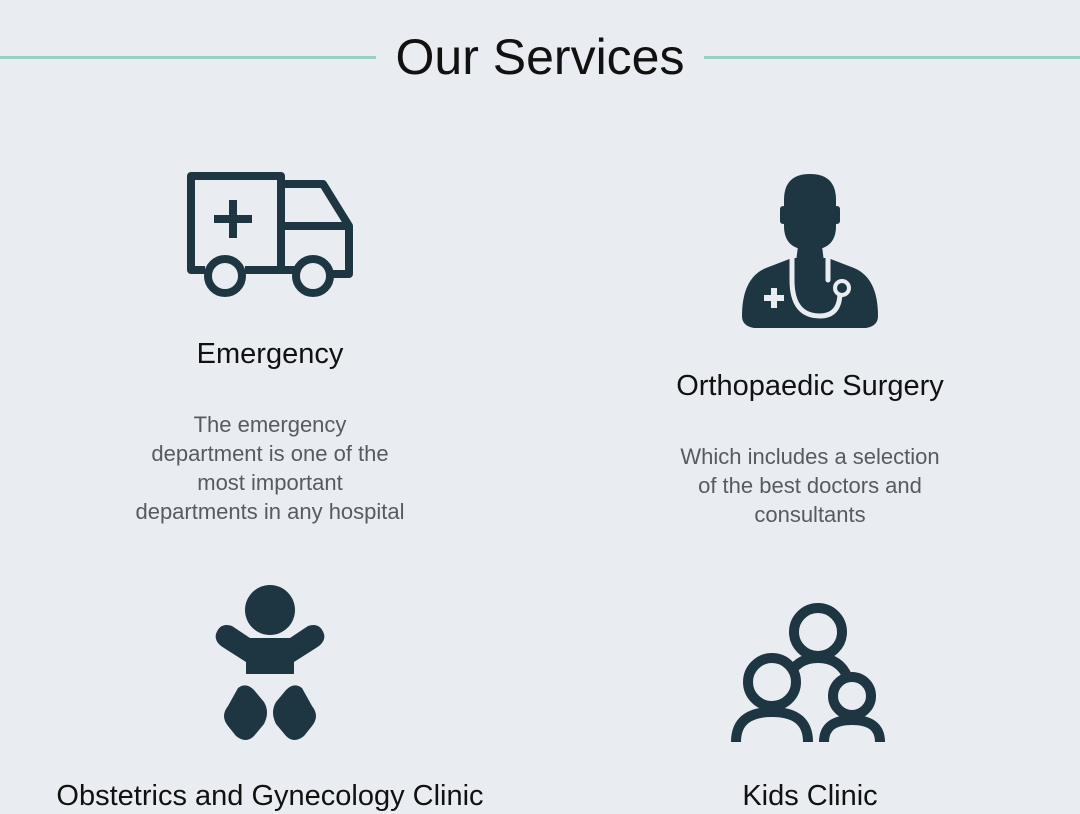 This screenshot has height=814, width=1080. I want to click on baby-icon, so click(270, 663).